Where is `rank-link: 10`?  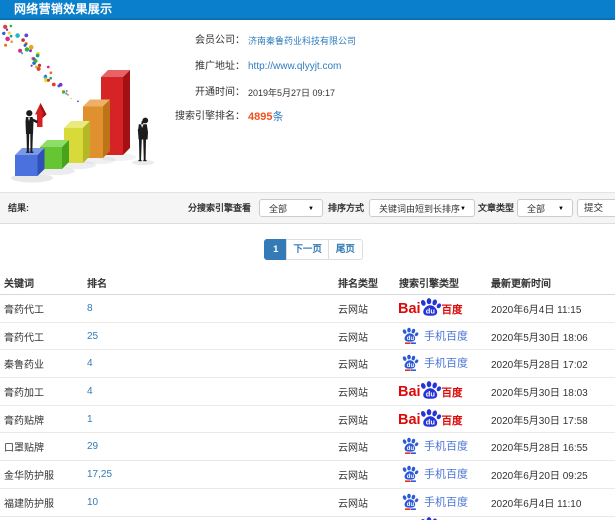 rank-link: 10 is located at coordinates (92, 502).